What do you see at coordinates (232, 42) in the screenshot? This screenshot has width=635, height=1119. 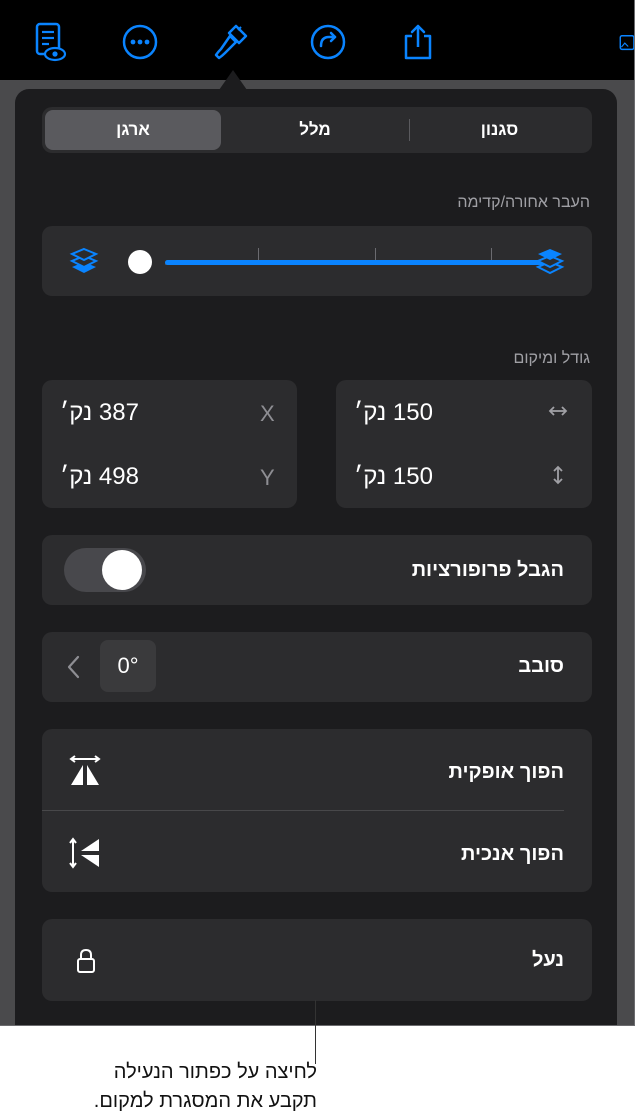 I see `format-paintbrush-icon` at bounding box center [232, 42].